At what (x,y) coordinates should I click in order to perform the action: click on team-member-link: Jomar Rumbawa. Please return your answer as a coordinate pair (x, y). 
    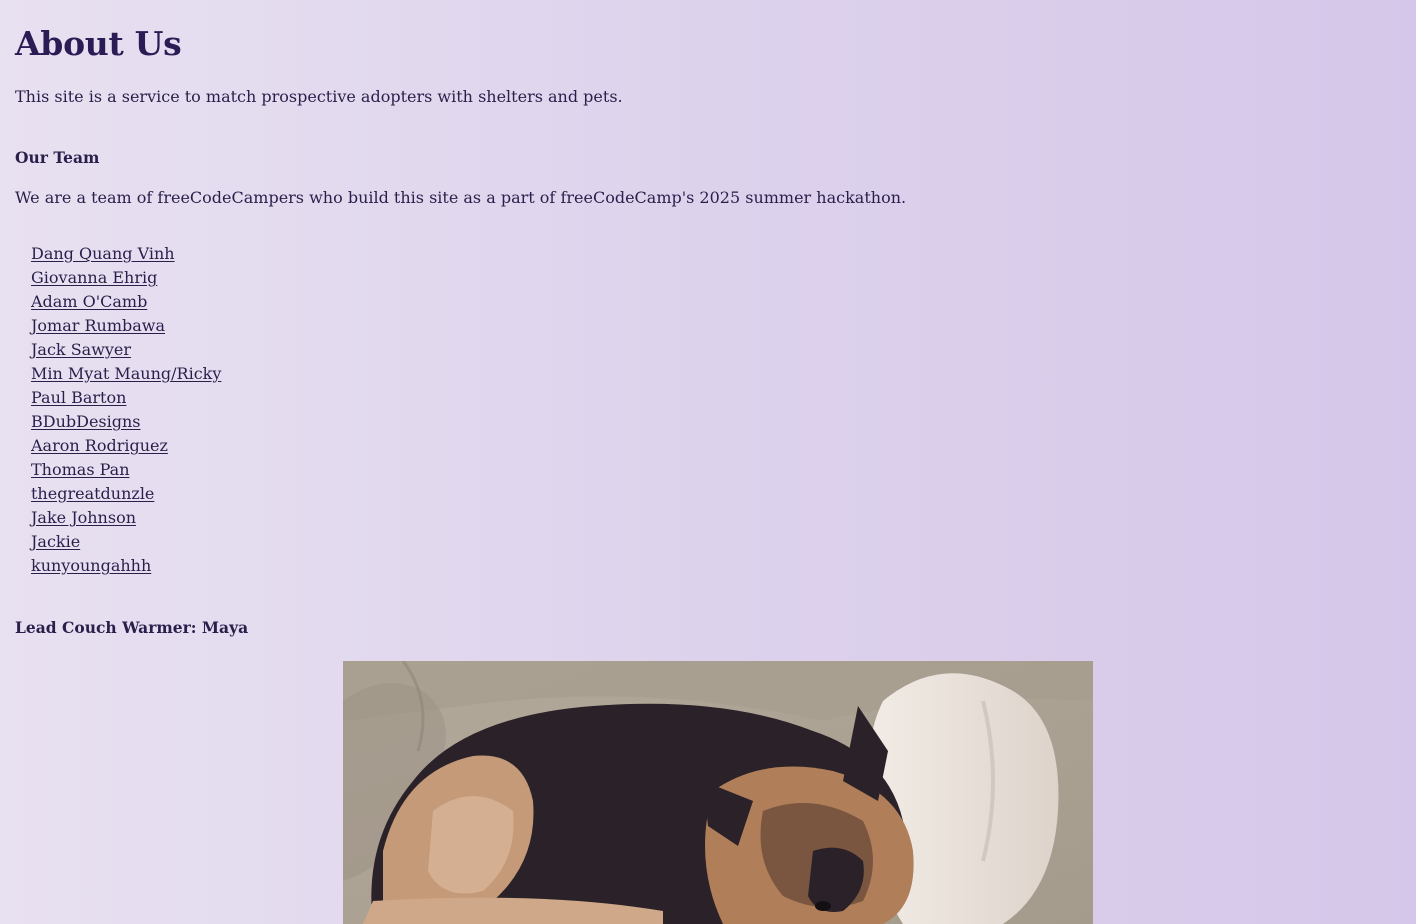
    Looking at the image, I should click on (98, 325).